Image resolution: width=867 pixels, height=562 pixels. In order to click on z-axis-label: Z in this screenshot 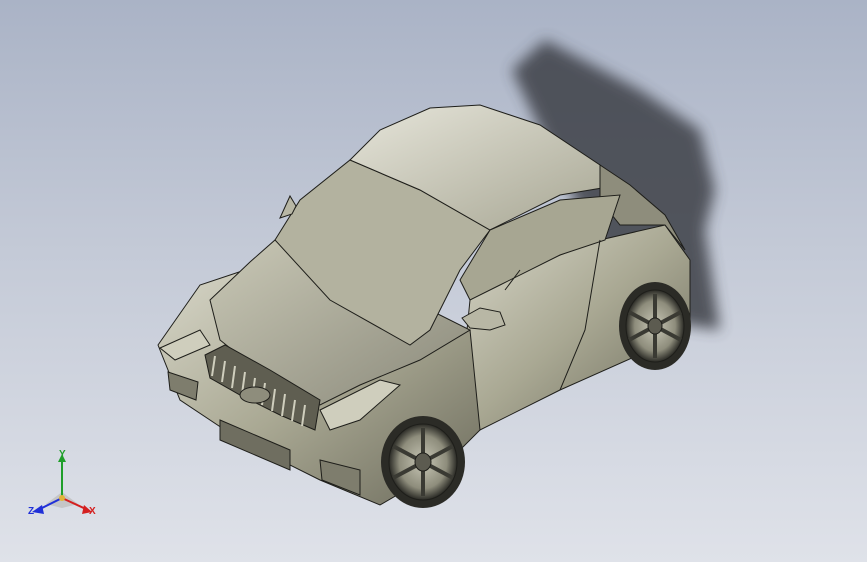, I will do `click(31, 511)`.